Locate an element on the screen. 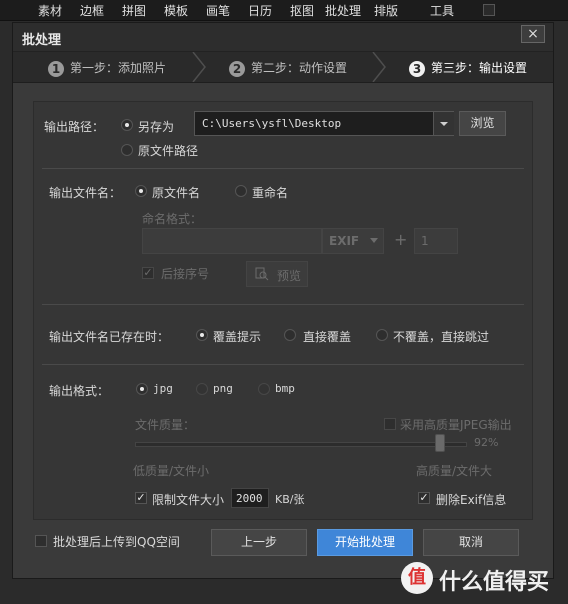  exif-dropdown: EXIF is located at coordinates (353, 241).